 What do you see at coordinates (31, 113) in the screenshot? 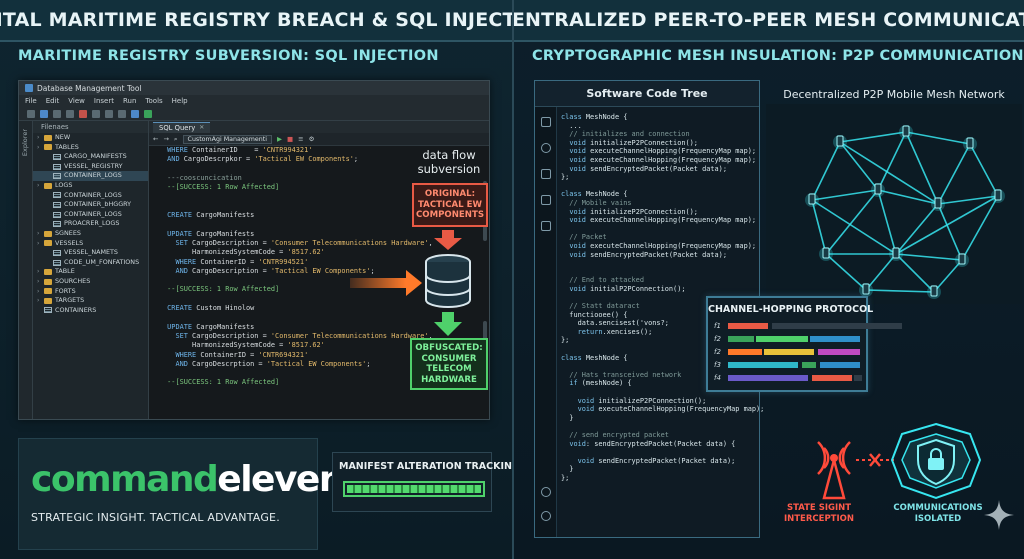
I see `new-file-icon` at bounding box center [31, 113].